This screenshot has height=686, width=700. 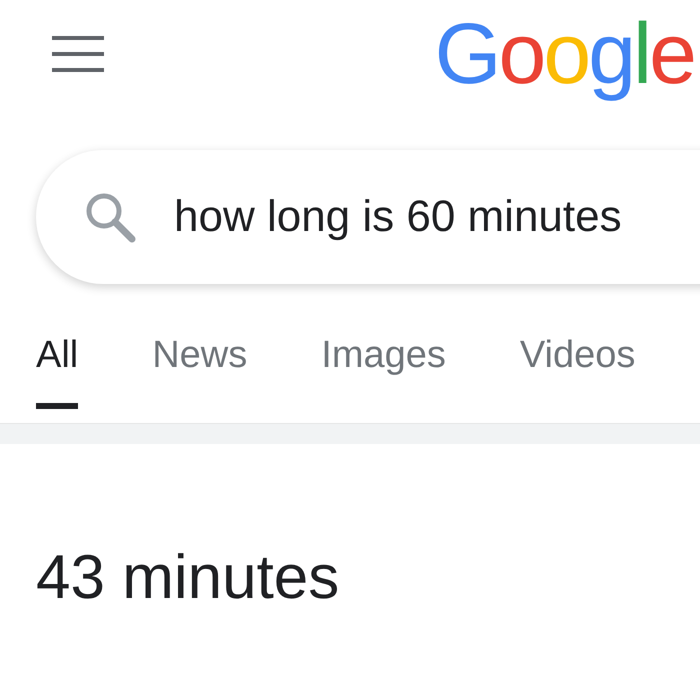 What do you see at coordinates (383, 371) in the screenshot?
I see `search-tab: Images` at bounding box center [383, 371].